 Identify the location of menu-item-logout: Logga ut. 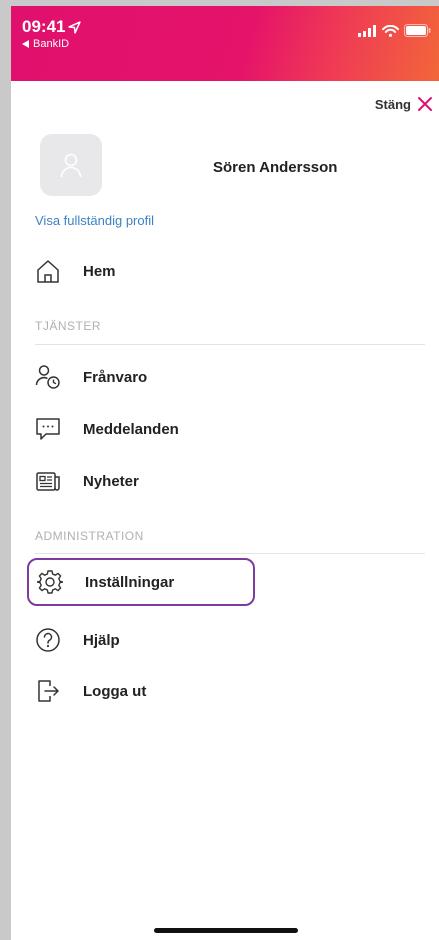
(141, 691).